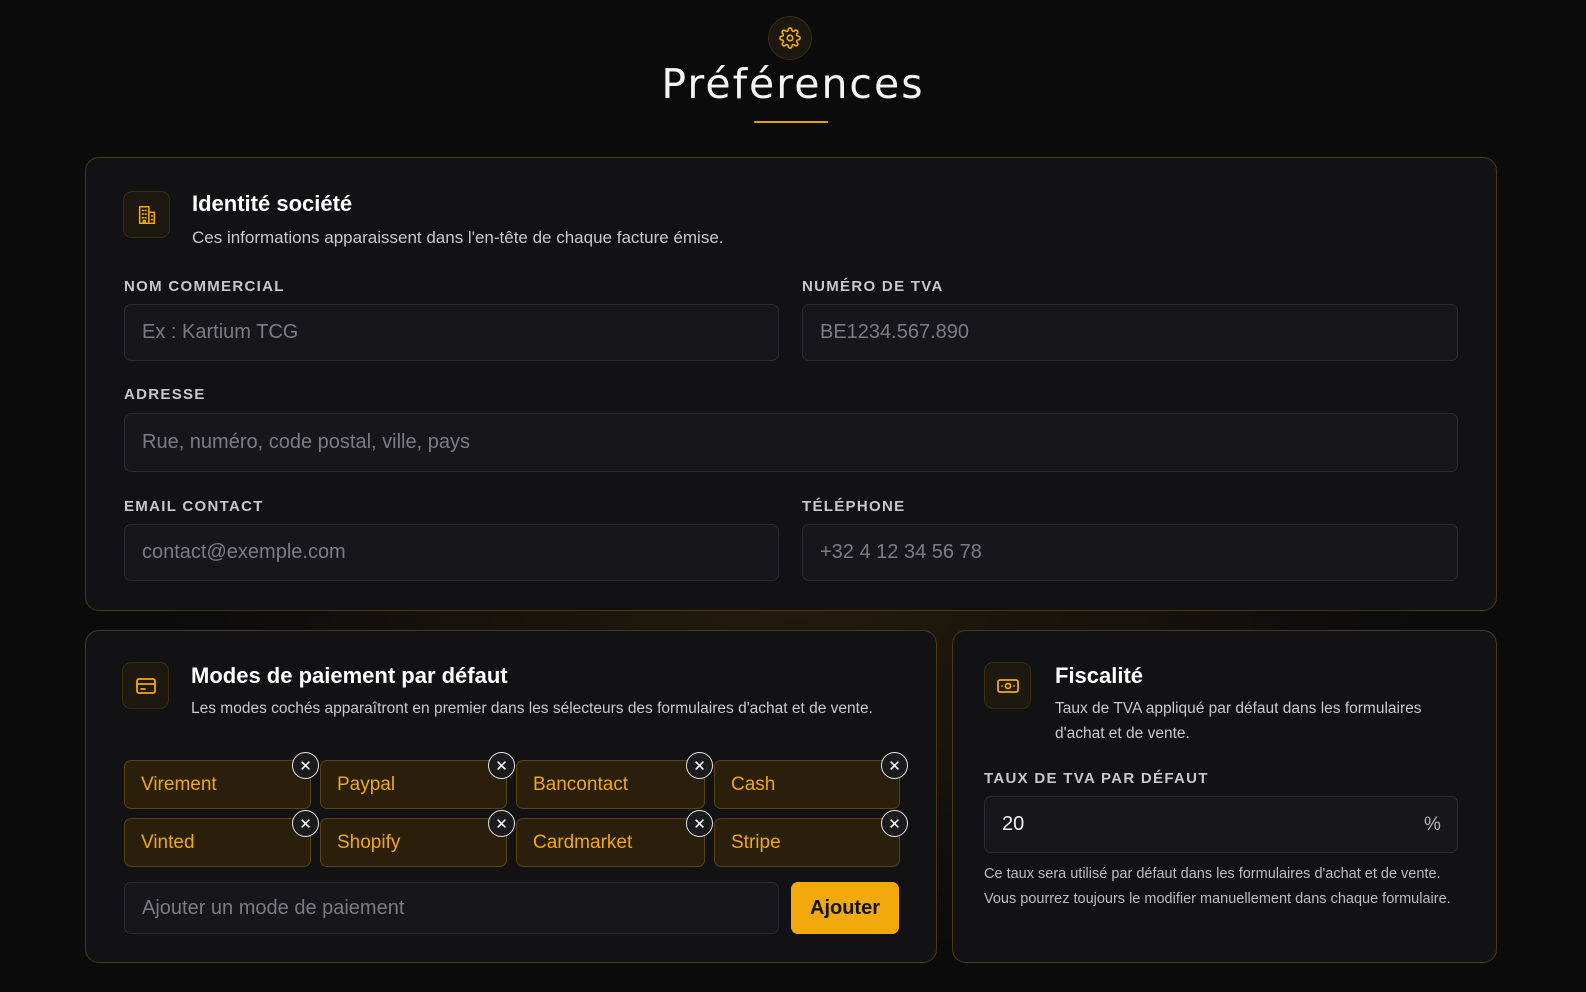 This screenshot has width=1586, height=992. Describe the element at coordinates (790, 38) in the screenshot. I see `gear-icon` at that location.